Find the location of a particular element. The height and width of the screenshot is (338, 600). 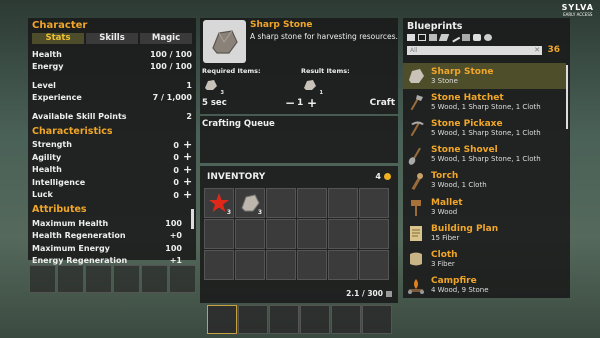

blueprint-item-building-plan: Building Plan 15 Fiber is located at coordinates (484, 233).